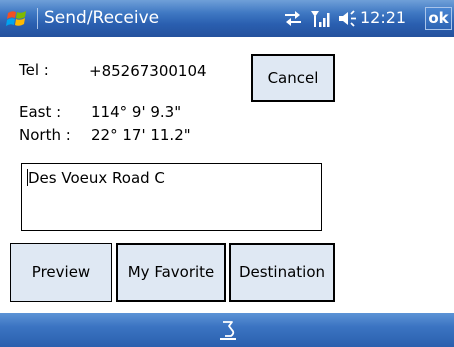 The image size is (454, 347). I want to click on address-input: Des Voeux Road C, so click(171, 197).